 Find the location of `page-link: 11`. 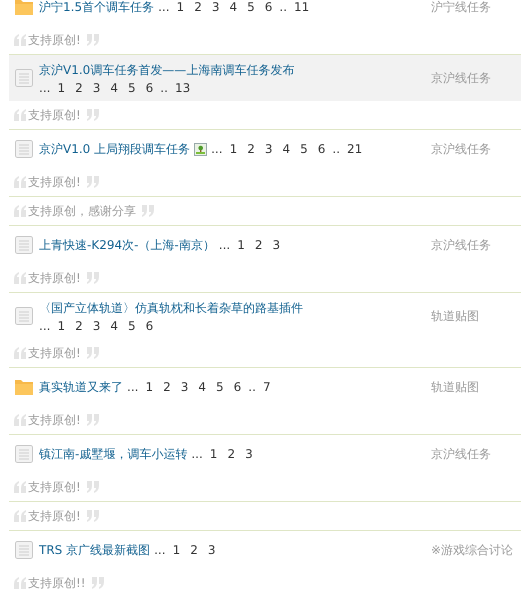

page-link: 11 is located at coordinates (302, 7).